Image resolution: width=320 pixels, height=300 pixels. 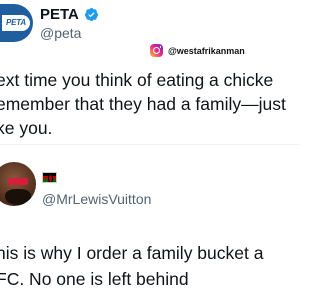 What do you see at coordinates (132, 253) in the screenshot?
I see `tweet2-text-line: his is why I order a family bucket a` at bounding box center [132, 253].